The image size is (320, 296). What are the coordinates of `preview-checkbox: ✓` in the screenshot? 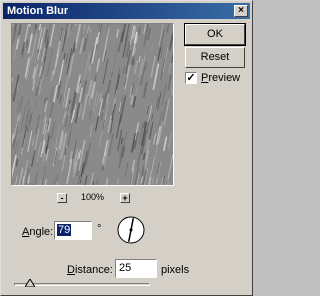 It's located at (191, 78).